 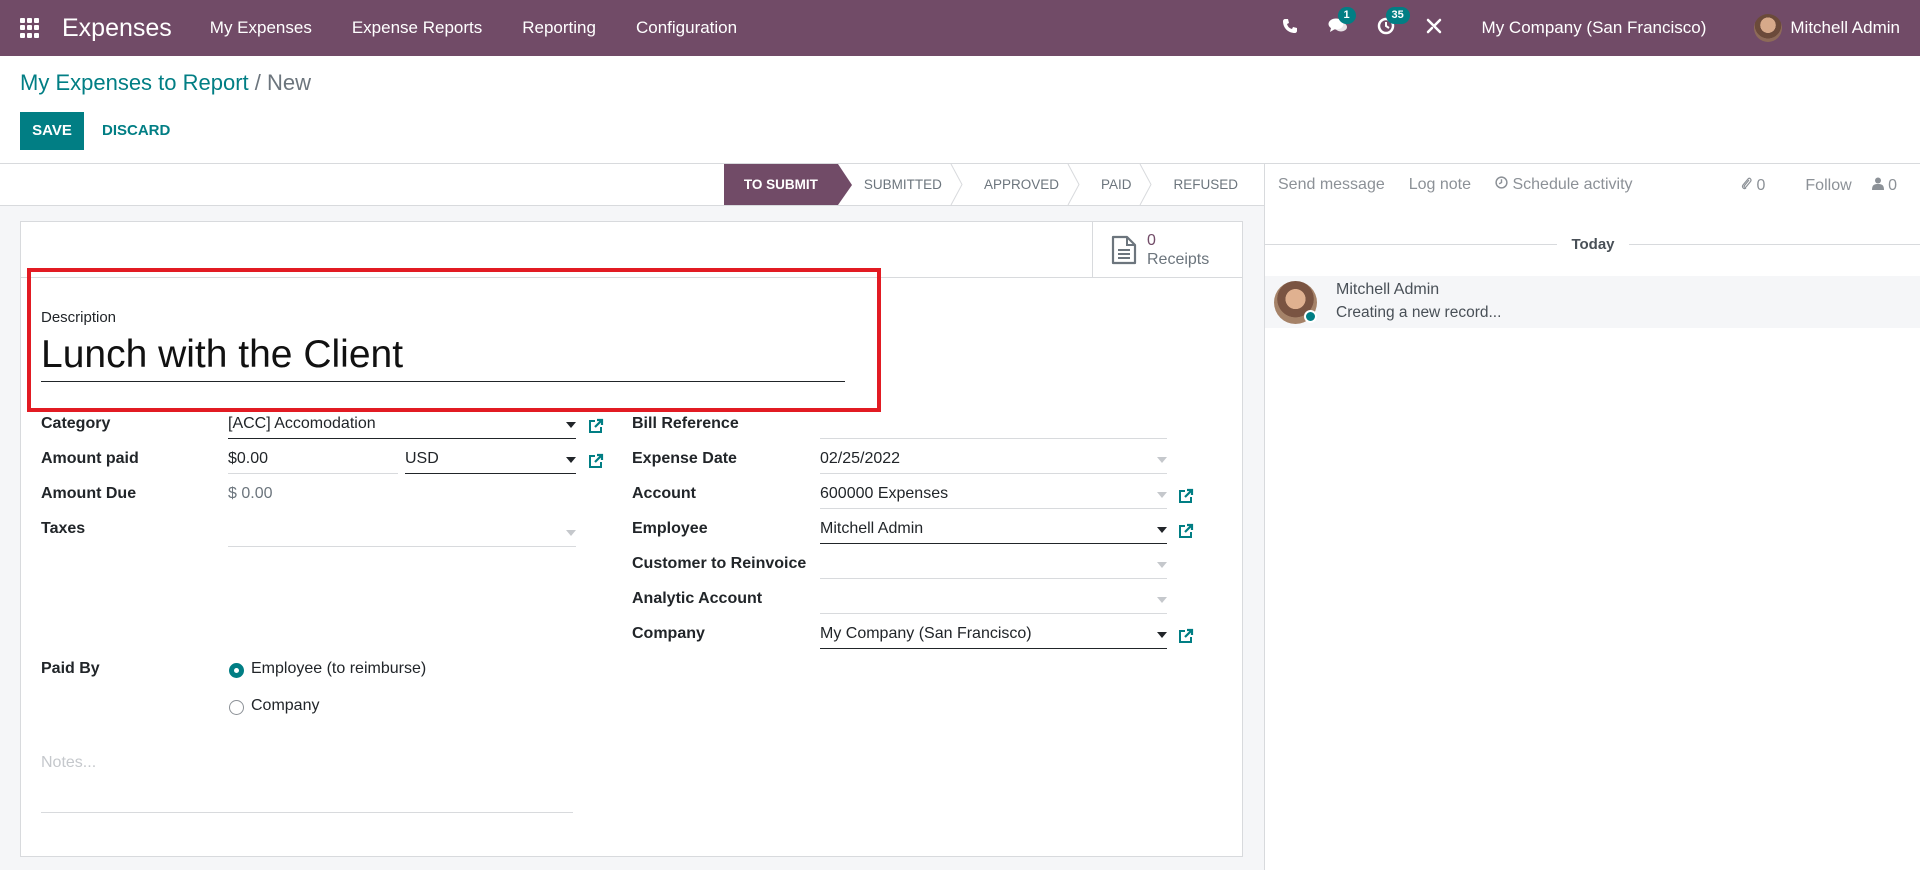 What do you see at coordinates (52, 131) in the screenshot?
I see `save-button: SAVE` at bounding box center [52, 131].